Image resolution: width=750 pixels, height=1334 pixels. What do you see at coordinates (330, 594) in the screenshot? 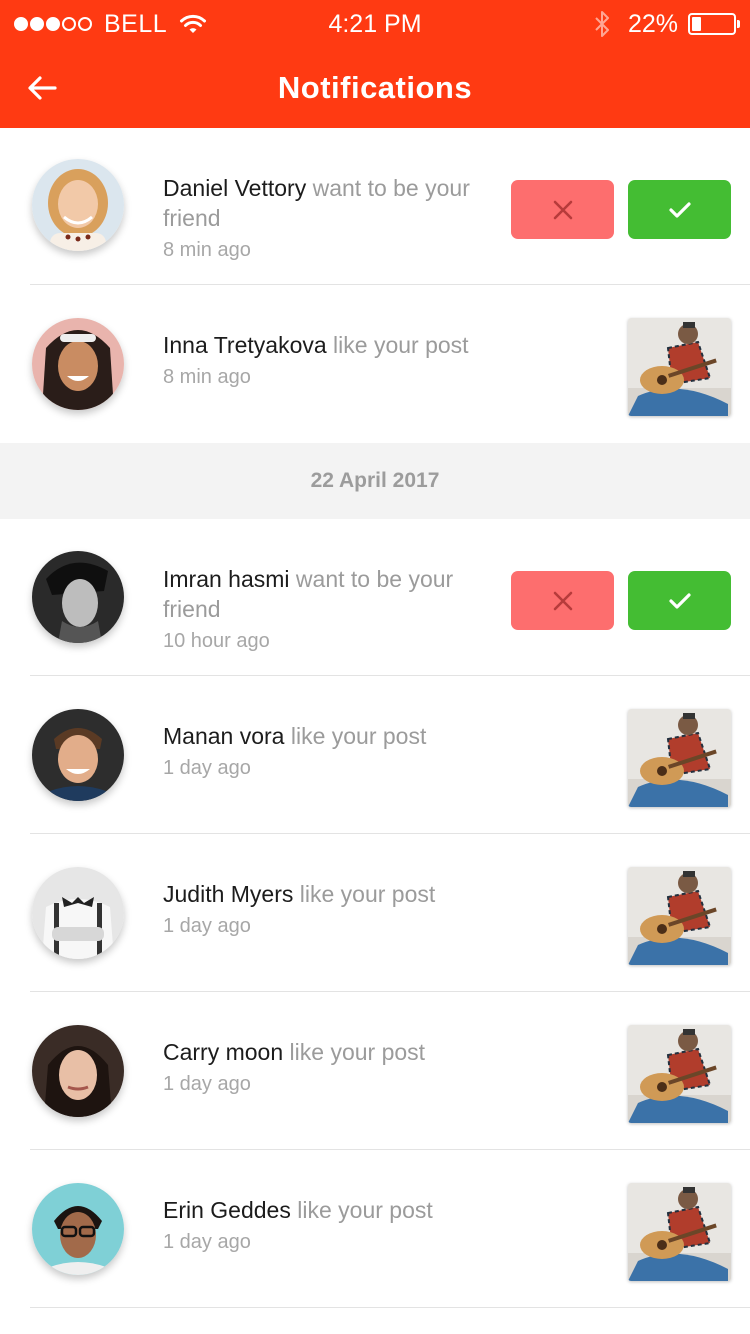
I see `notification-message: Imran hasmi want to be your friend` at bounding box center [330, 594].